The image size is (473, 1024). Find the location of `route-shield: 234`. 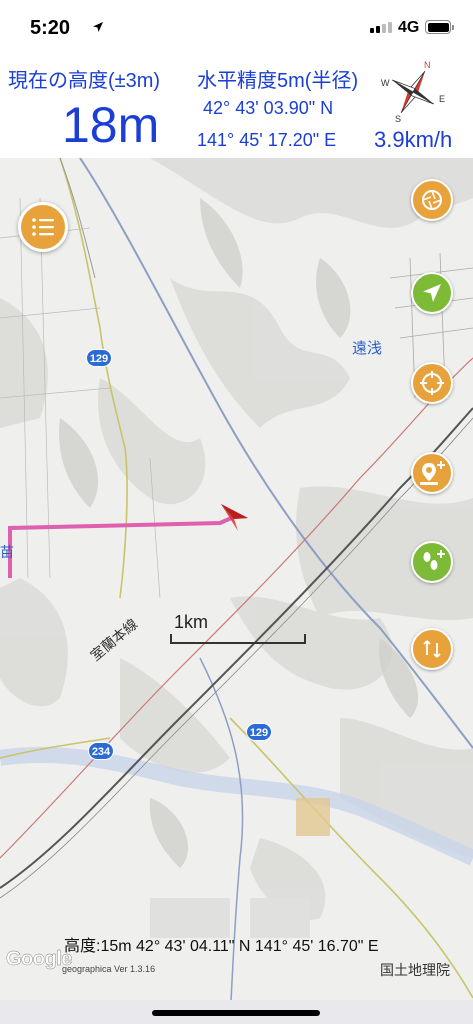

route-shield: 234 is located at coordinates (101, 751).